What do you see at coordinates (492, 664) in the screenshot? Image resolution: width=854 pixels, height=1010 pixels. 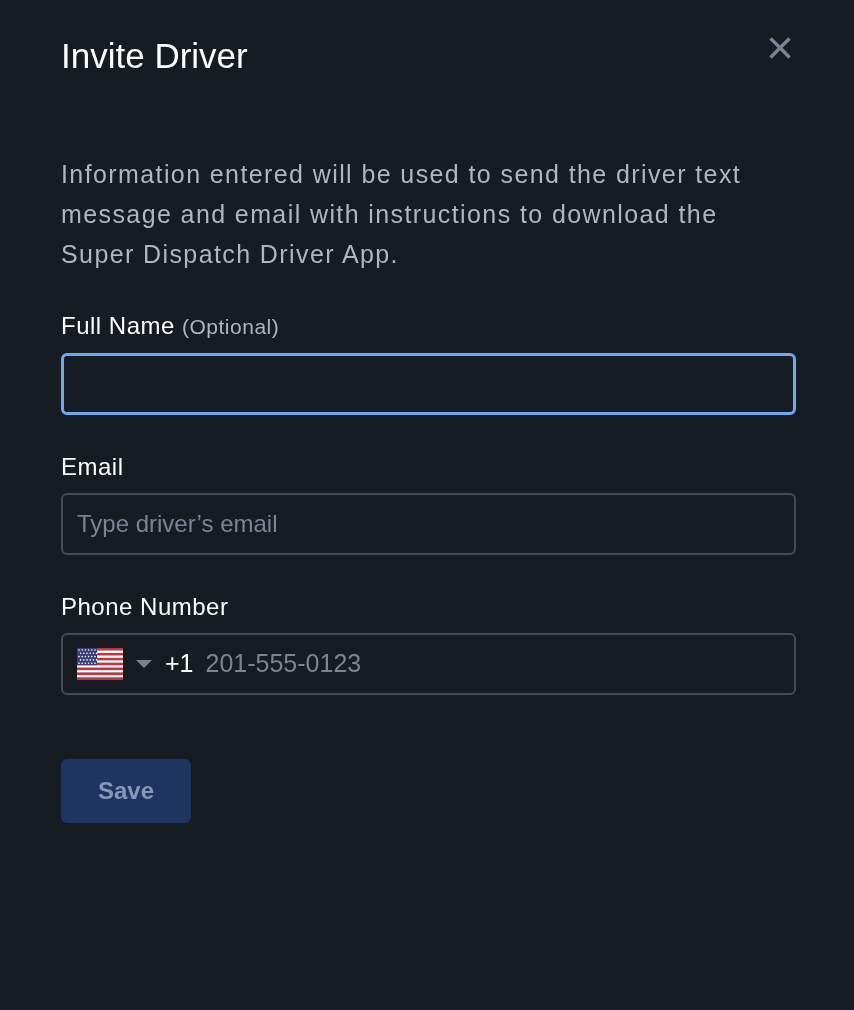 I see `phone-number-input: 201-555-0123` at bounding box center [492, 664].